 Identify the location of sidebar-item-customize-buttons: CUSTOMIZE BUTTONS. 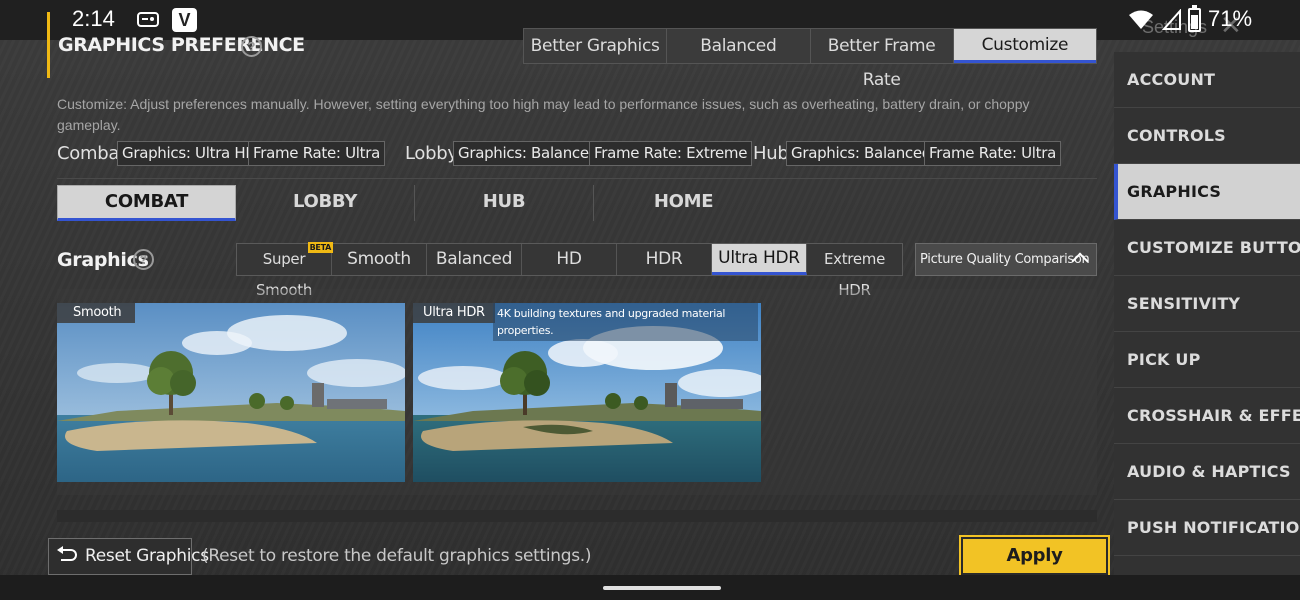
(1207, 248).